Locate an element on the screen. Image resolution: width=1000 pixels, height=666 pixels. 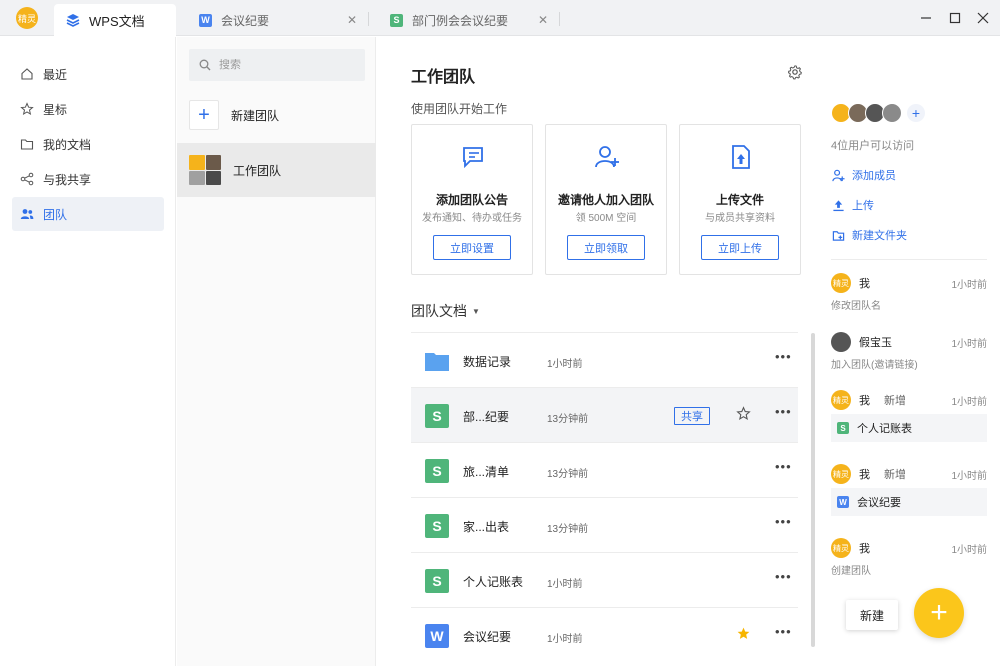
home-icon is located at coordinates (27, 74).